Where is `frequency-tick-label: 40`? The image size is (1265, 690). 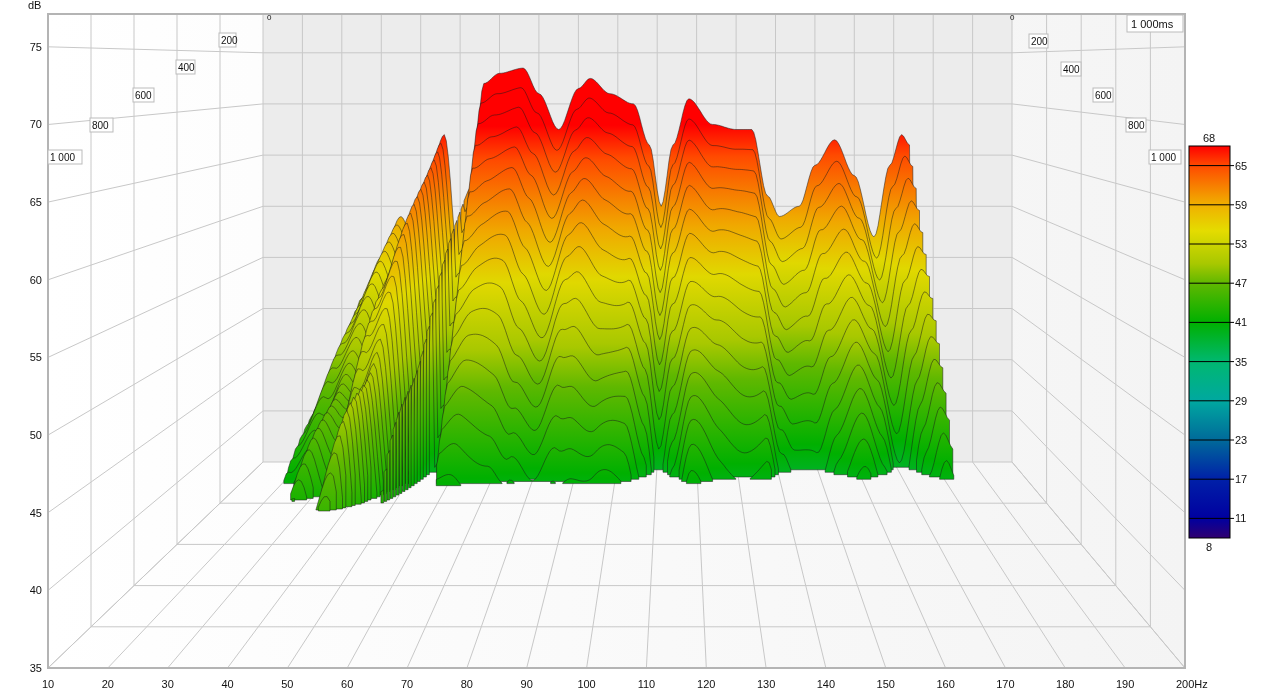 frequency-tick-label: 40 is located at coordinates (227, 684).